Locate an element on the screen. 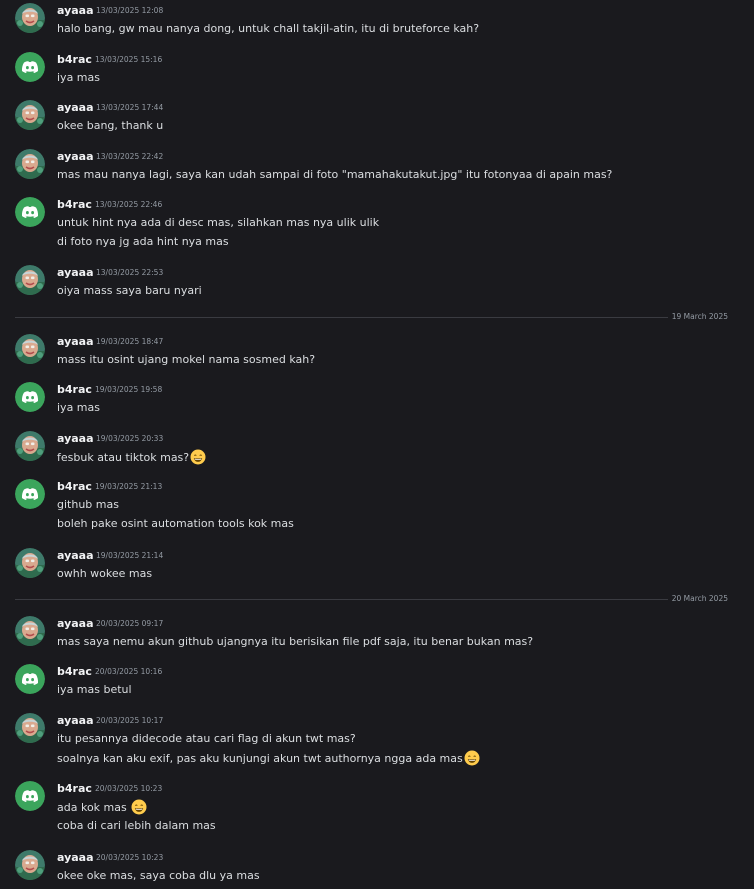 Image resolution: width=754 pixels, height=889 pixels. message-line: okee oke mas, saya coba dlu ya mas is located at coordinates (158, 875).